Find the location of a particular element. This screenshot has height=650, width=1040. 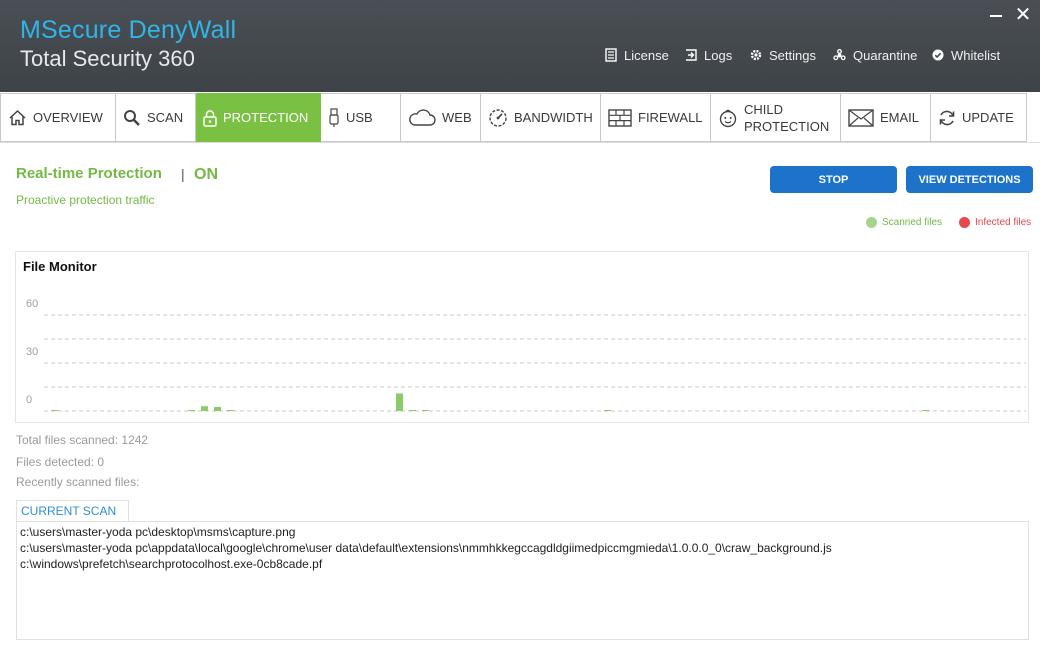

quarantine-icon is located at coordinates (839, 54).